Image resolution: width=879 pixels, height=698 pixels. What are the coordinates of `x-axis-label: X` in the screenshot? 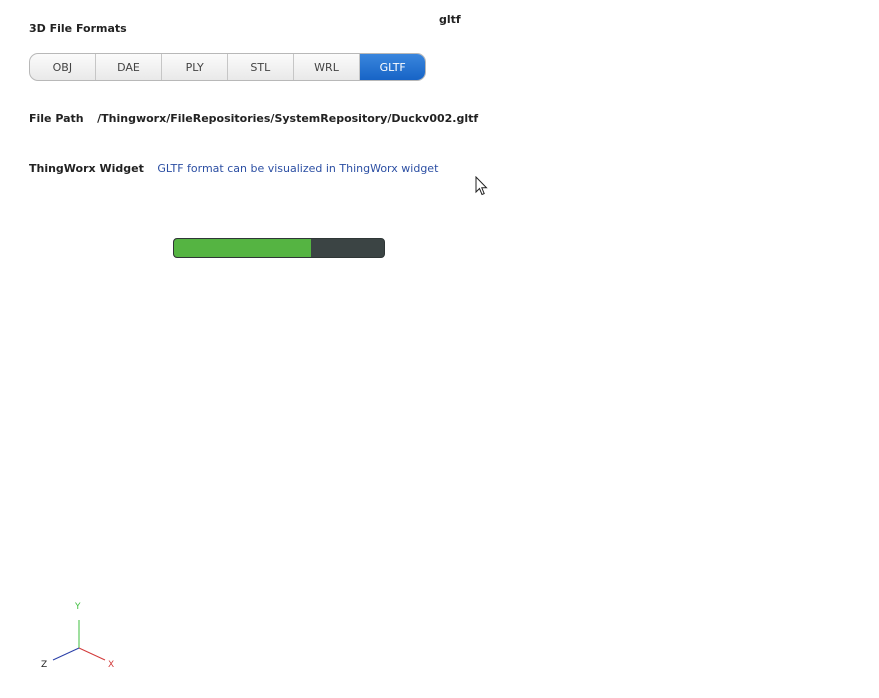 It's located at (111, 665).